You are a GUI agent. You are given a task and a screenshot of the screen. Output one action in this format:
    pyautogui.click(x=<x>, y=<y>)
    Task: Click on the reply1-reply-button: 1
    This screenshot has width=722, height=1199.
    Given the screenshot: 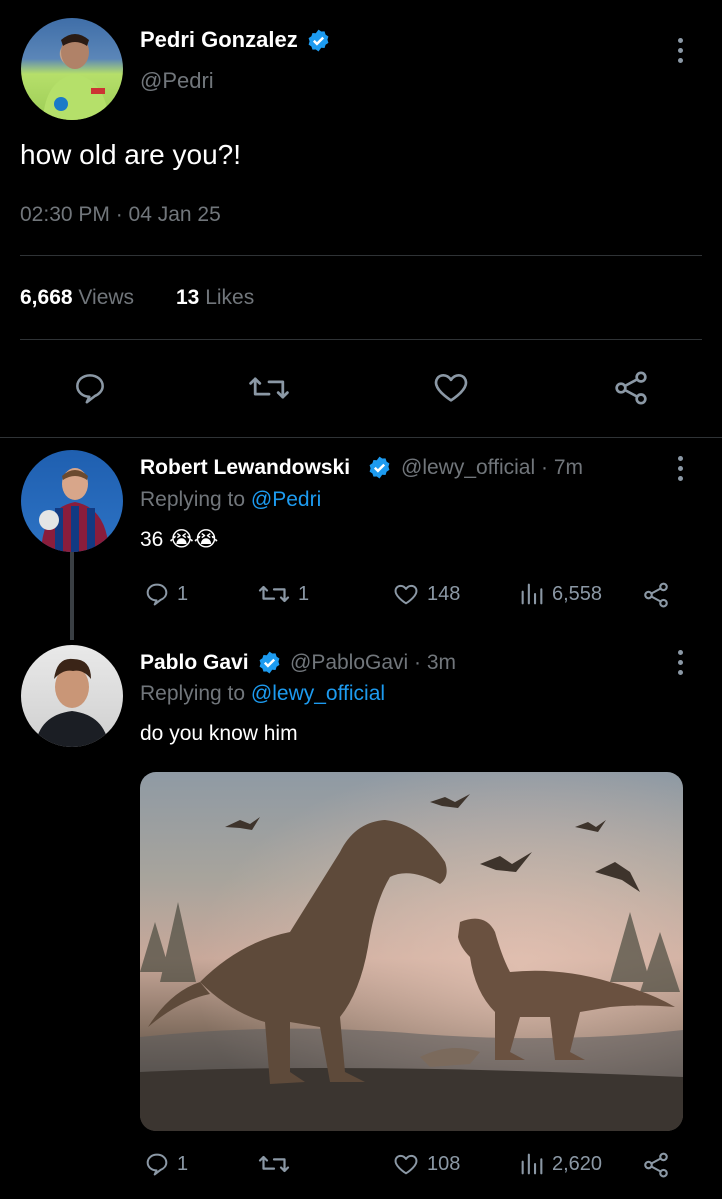 What is the action you would take?
    pyautogui.click(x=165, y=594)
    